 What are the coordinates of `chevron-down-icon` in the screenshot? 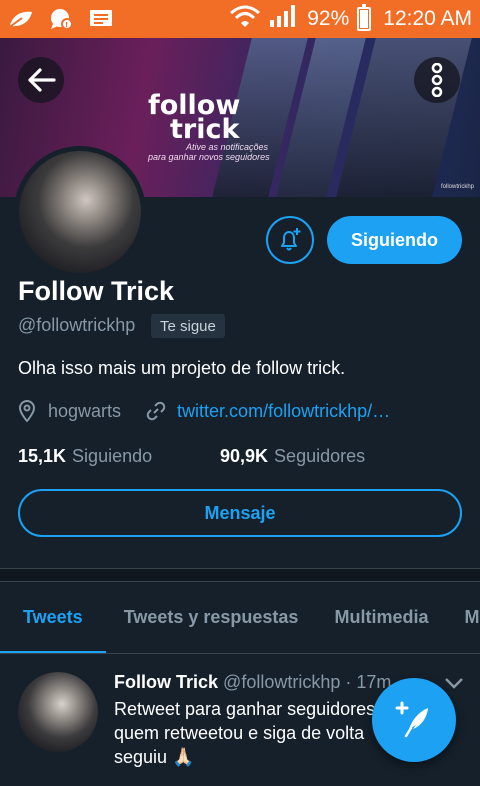 It's located at (454, 683).